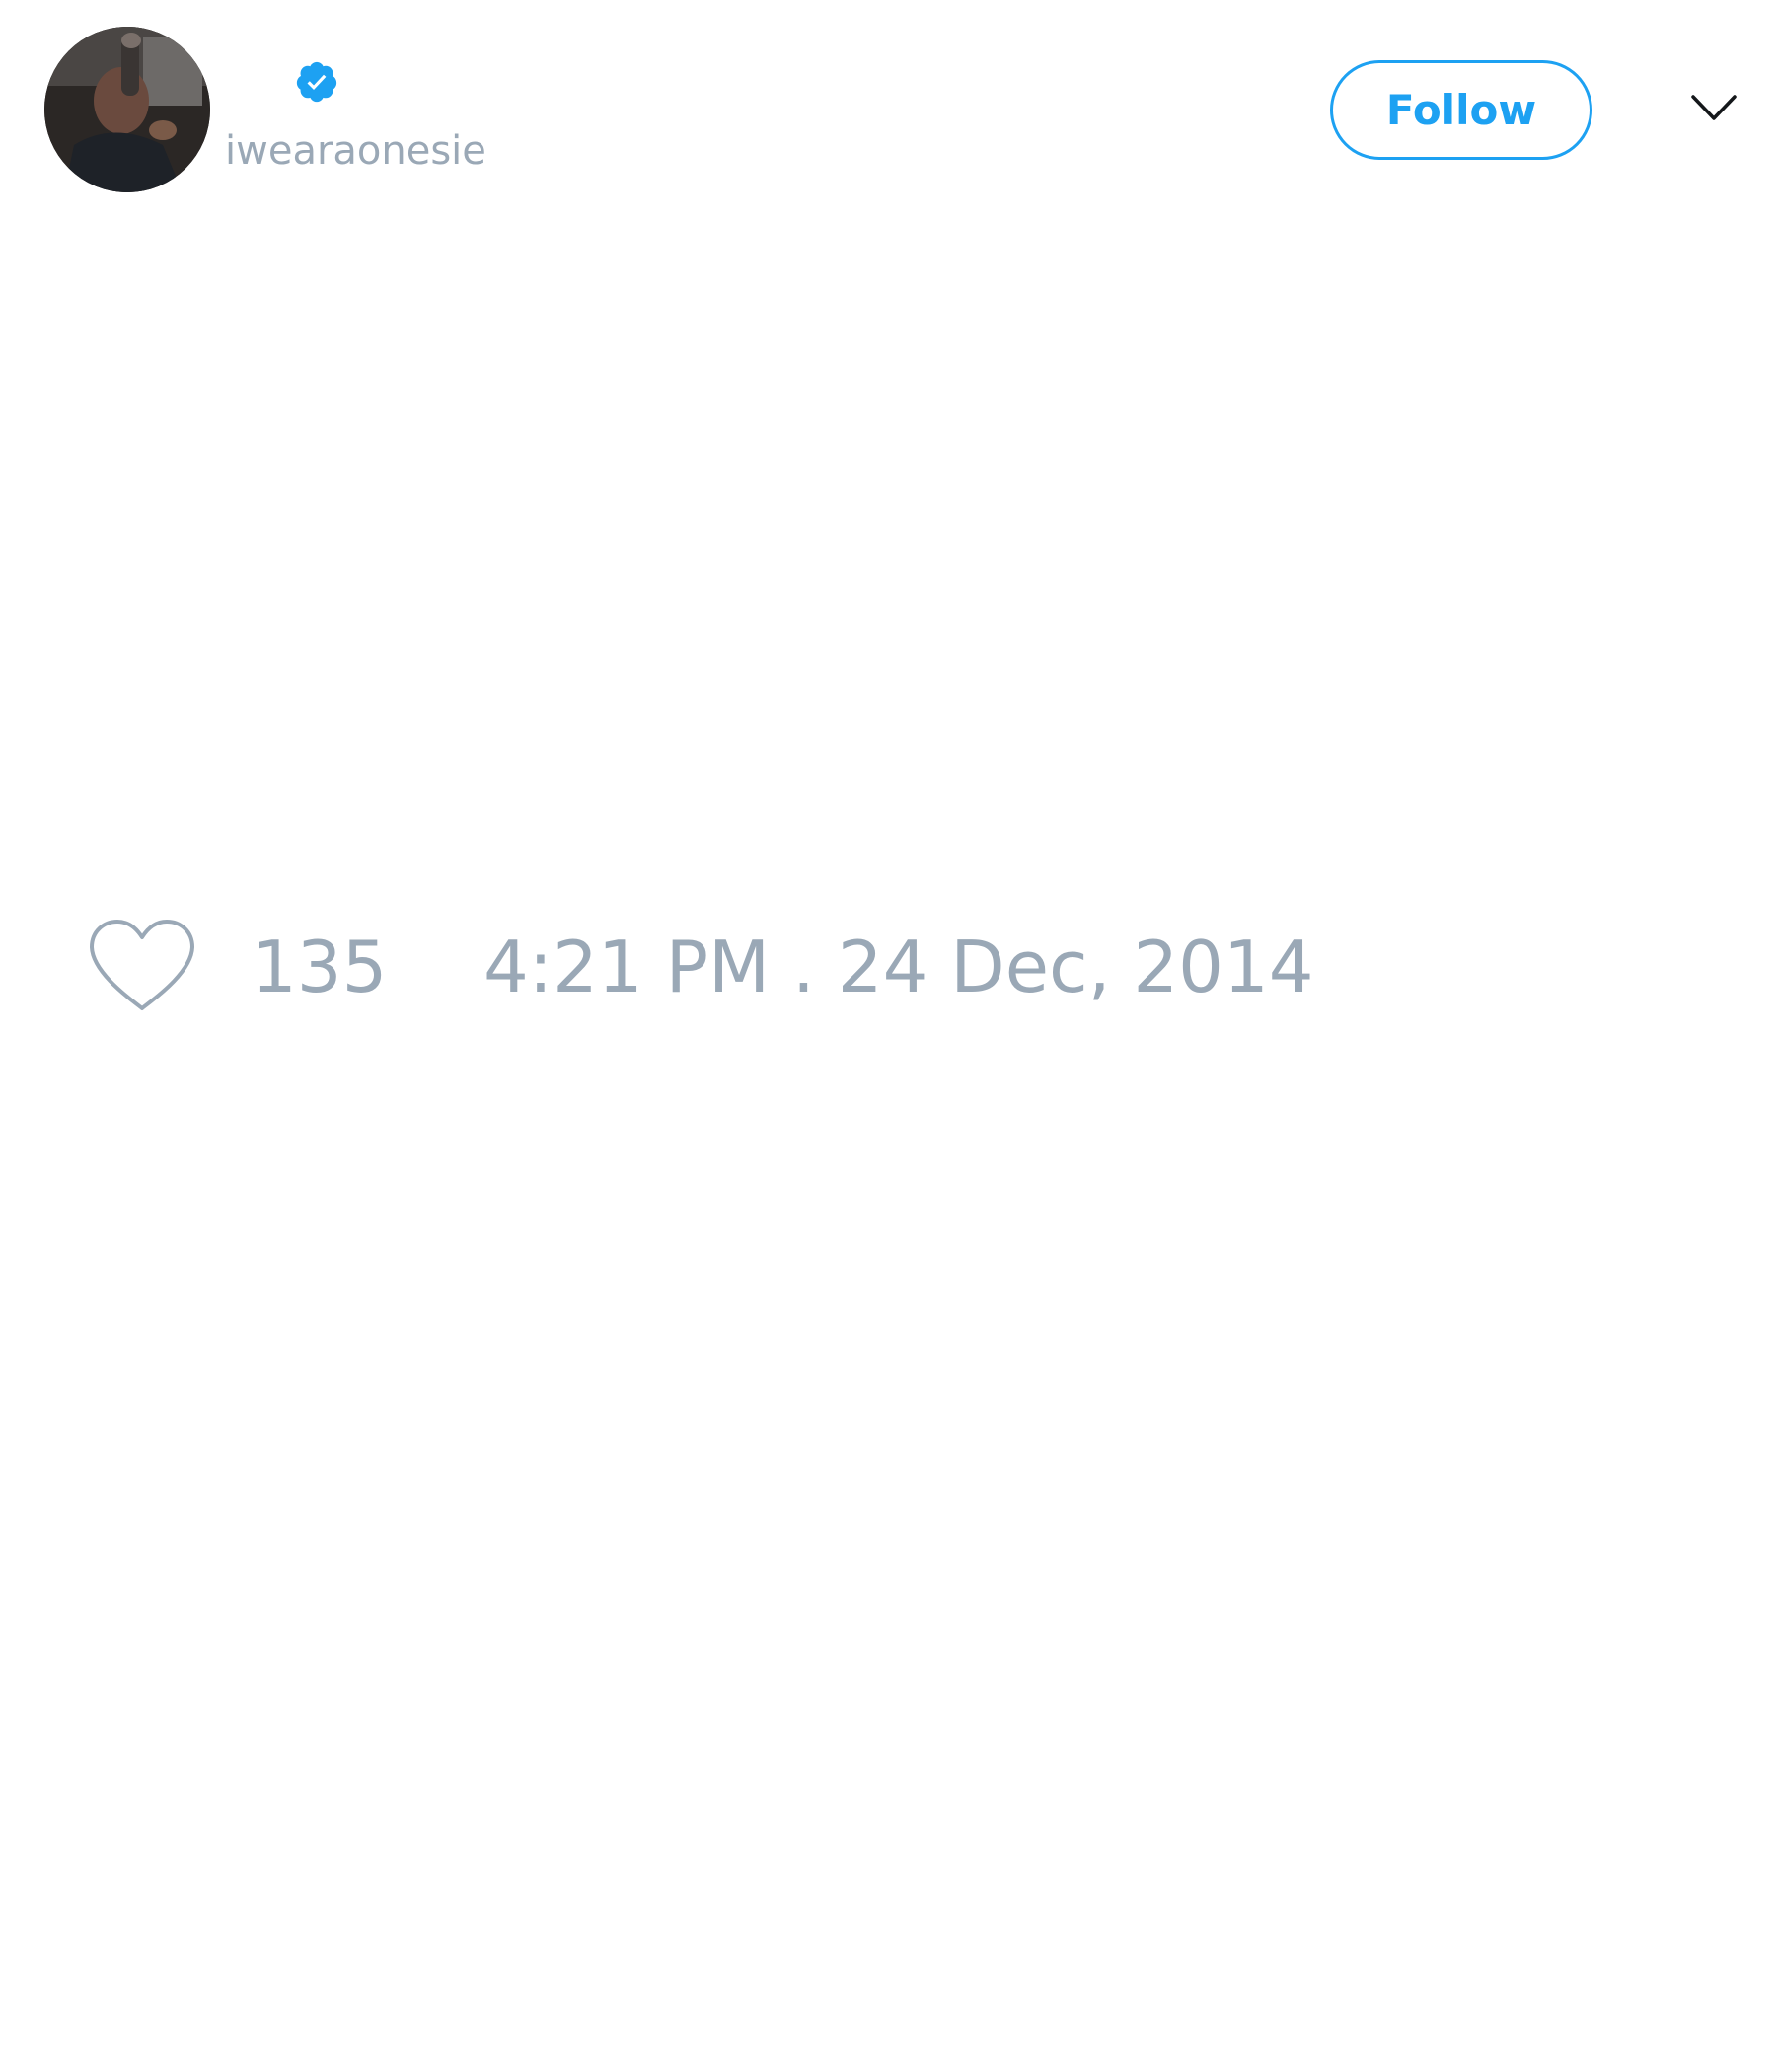 Image resolution: width=1776 pixels, height=2072 pixels. I want to click on heart-icon, so click(142, 967).